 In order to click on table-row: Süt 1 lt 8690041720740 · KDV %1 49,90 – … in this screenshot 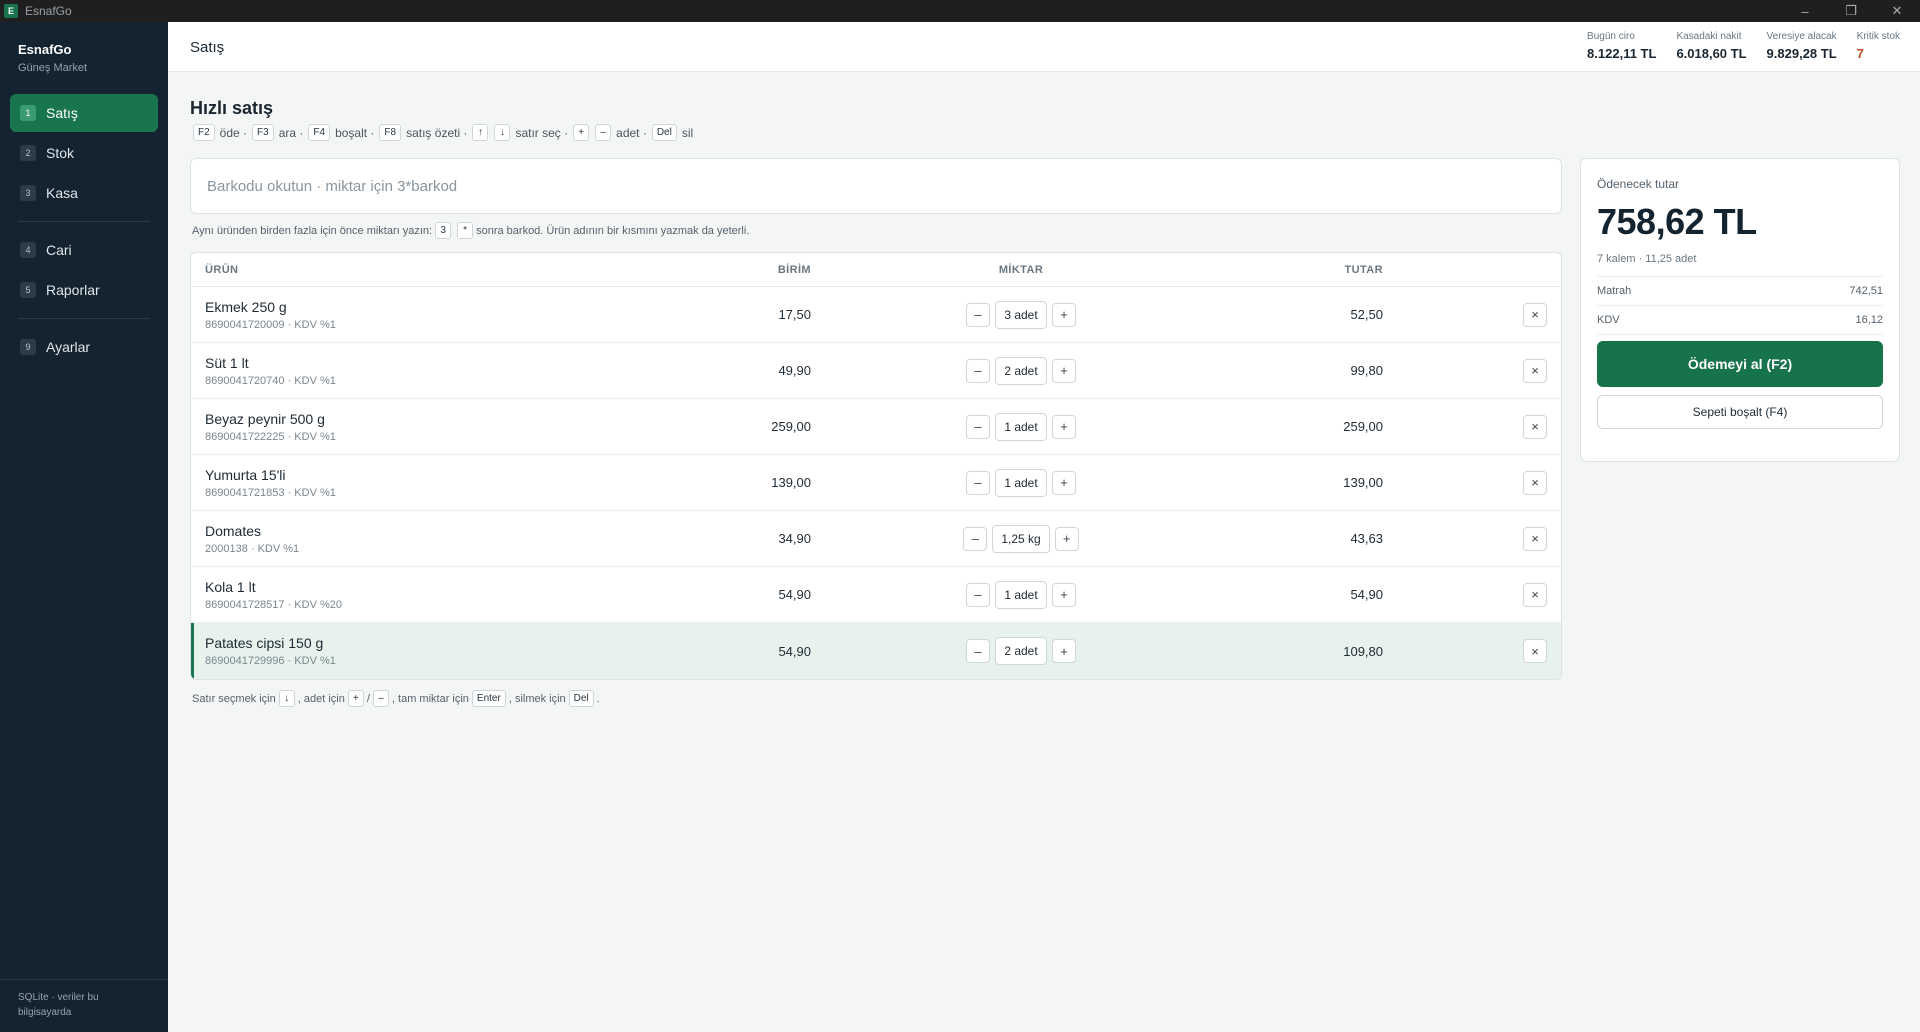, I will do `click(876, 371)`.